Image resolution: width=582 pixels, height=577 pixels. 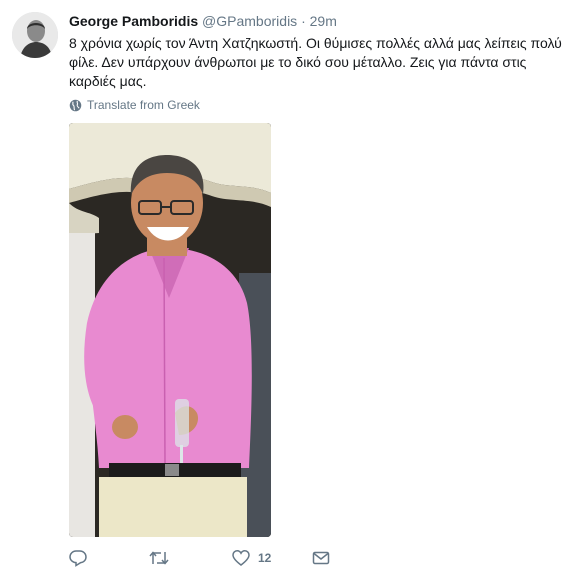 What do you see at coordinates (108, 81) in the screenshot?
I see `tweet-text-line: καρδιές μας.` at bounding box center [108, 81].